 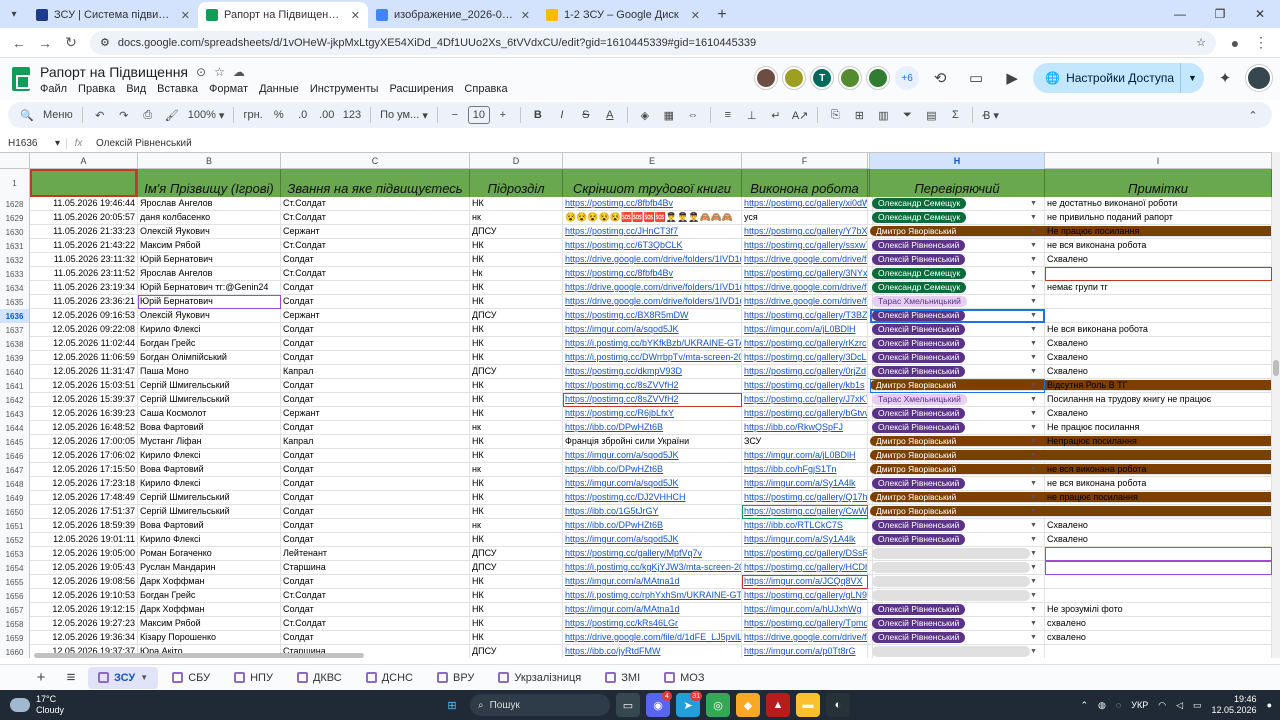 I want to click on cell-b: Роман Богаченко, so click(x=209, y=554).